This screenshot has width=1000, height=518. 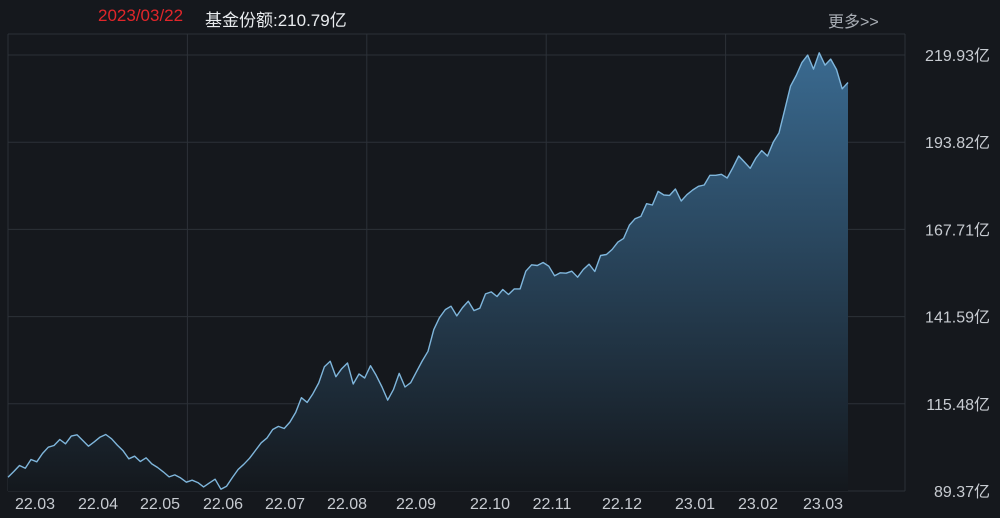 I want to click on x-tick-label: 23.02, so click(x=758, y=504).